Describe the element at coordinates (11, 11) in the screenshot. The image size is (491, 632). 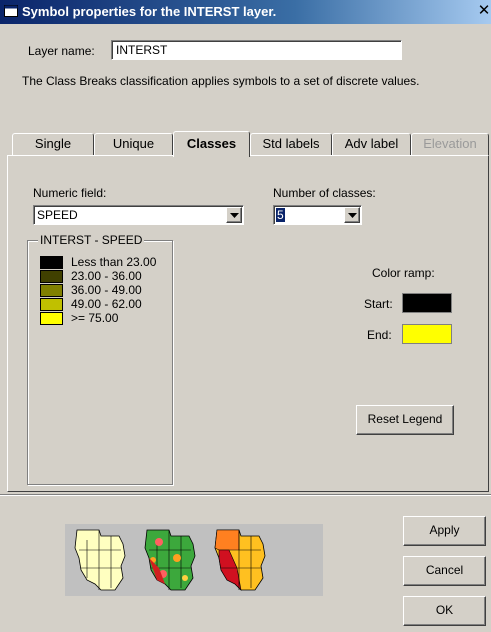
I see `app-window-icon` at that location.